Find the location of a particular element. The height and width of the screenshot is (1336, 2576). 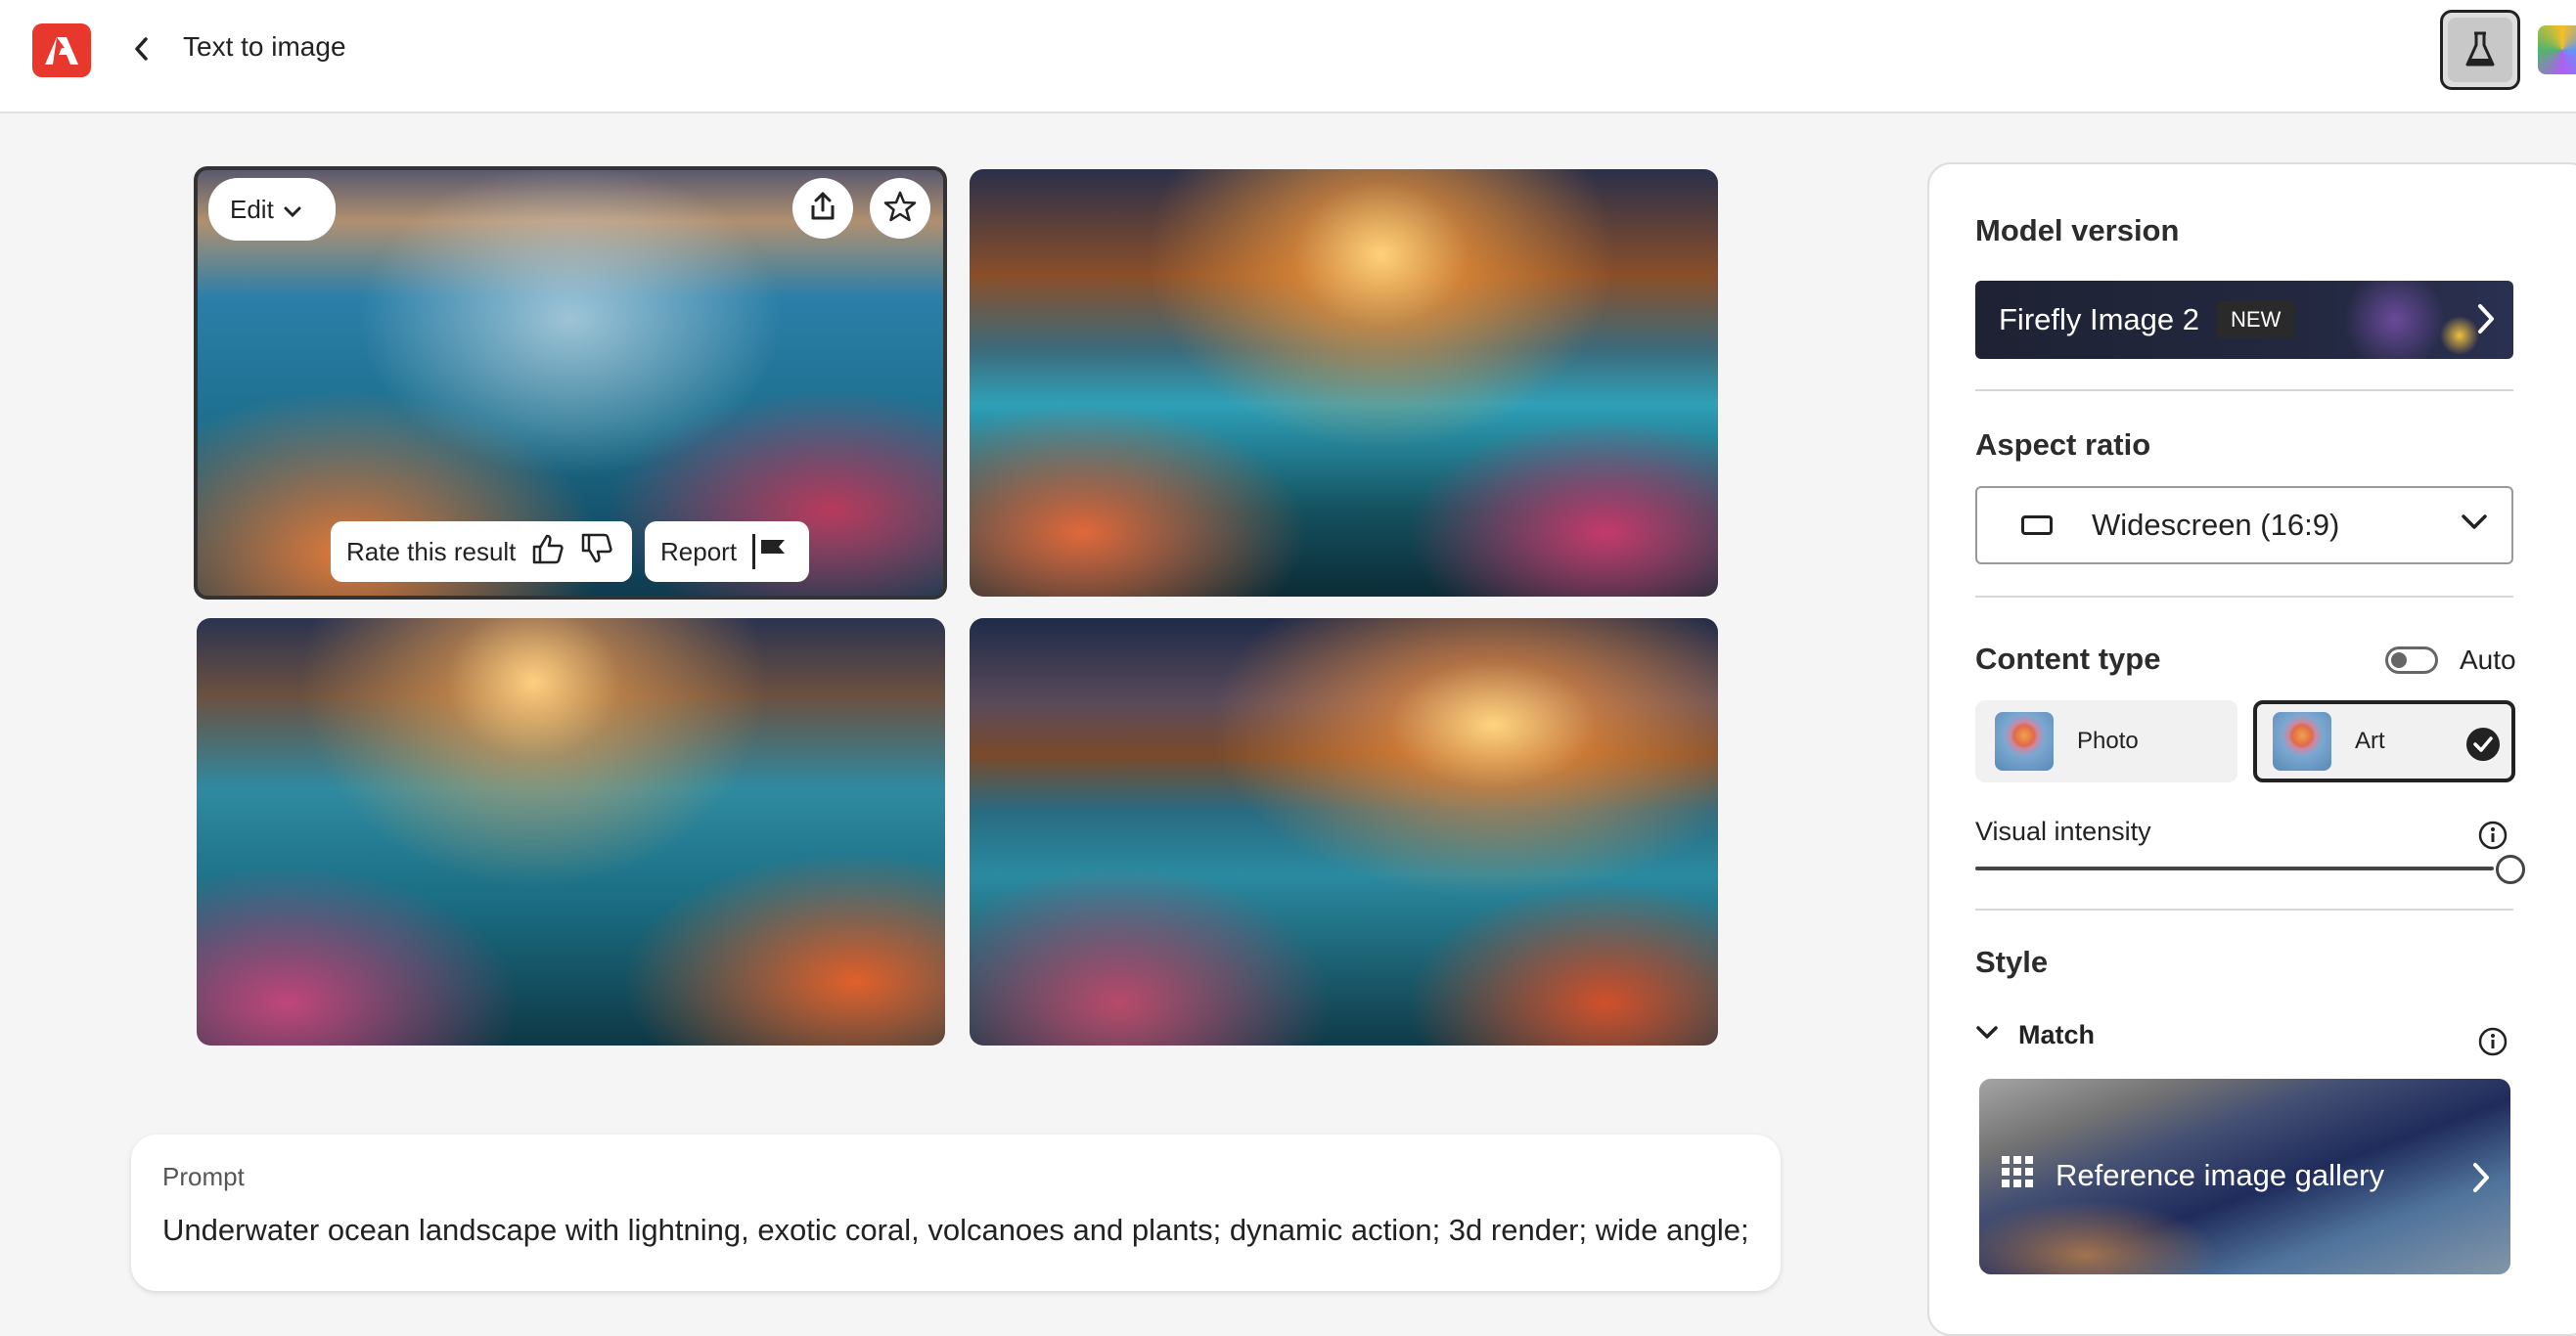

edit-label: Edit is located at coordinates (252, 209).